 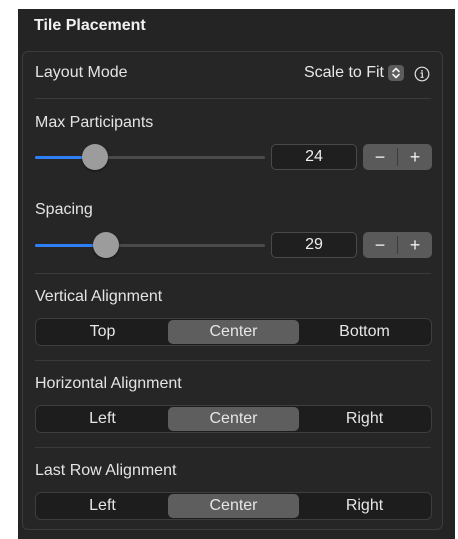 I want to click on max-participants-field: 24, so click(x=314, y=157).